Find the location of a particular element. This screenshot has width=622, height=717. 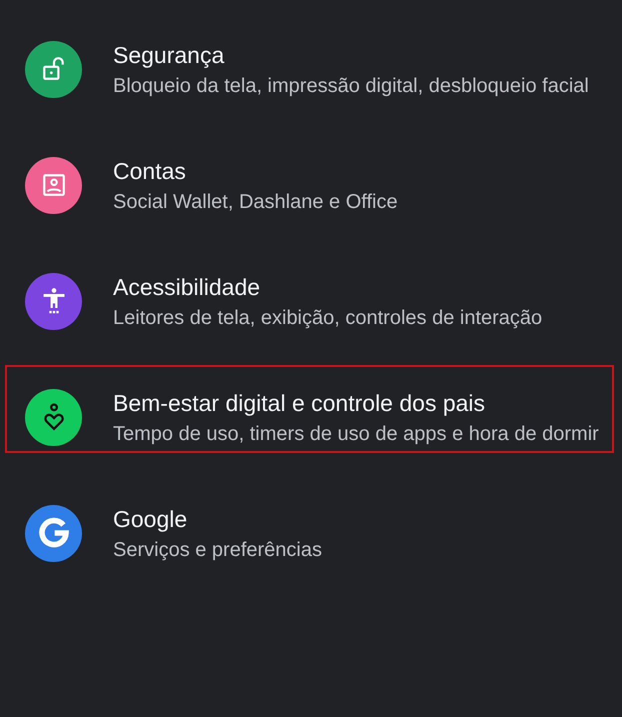

item-subtitle: Social Wallet, Dashlane e Office is located at coordinates (256, 202).